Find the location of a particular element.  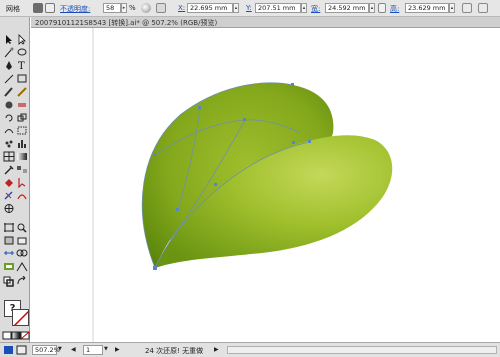

horizontal-scrollbar is located at coordinates (362, 350).